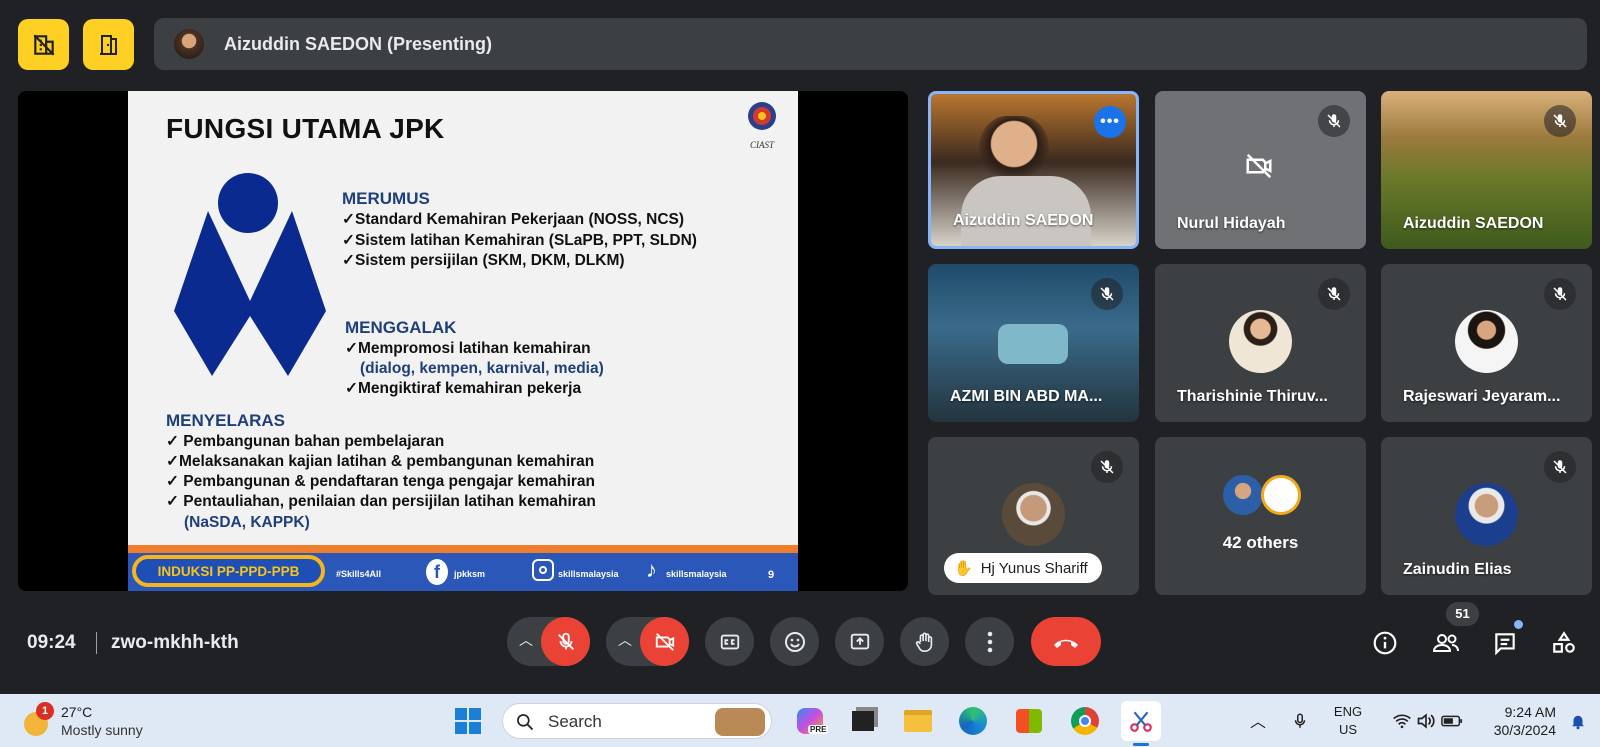  I want to click on task-view-button, so click(863, 721).